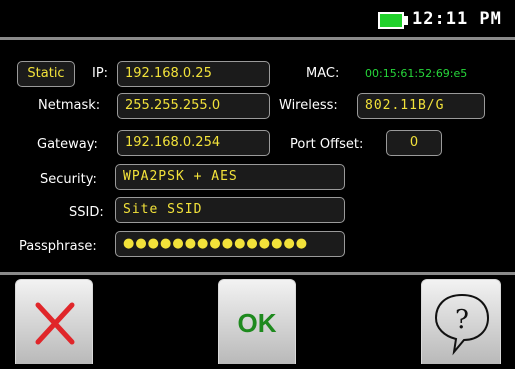 The width and height of the screenshot is (515, 369). What do you see at coordinates (58, 246) in the screenshot?
I see `passphrase-label: Passphrase:` at bounding box center [58, 246].